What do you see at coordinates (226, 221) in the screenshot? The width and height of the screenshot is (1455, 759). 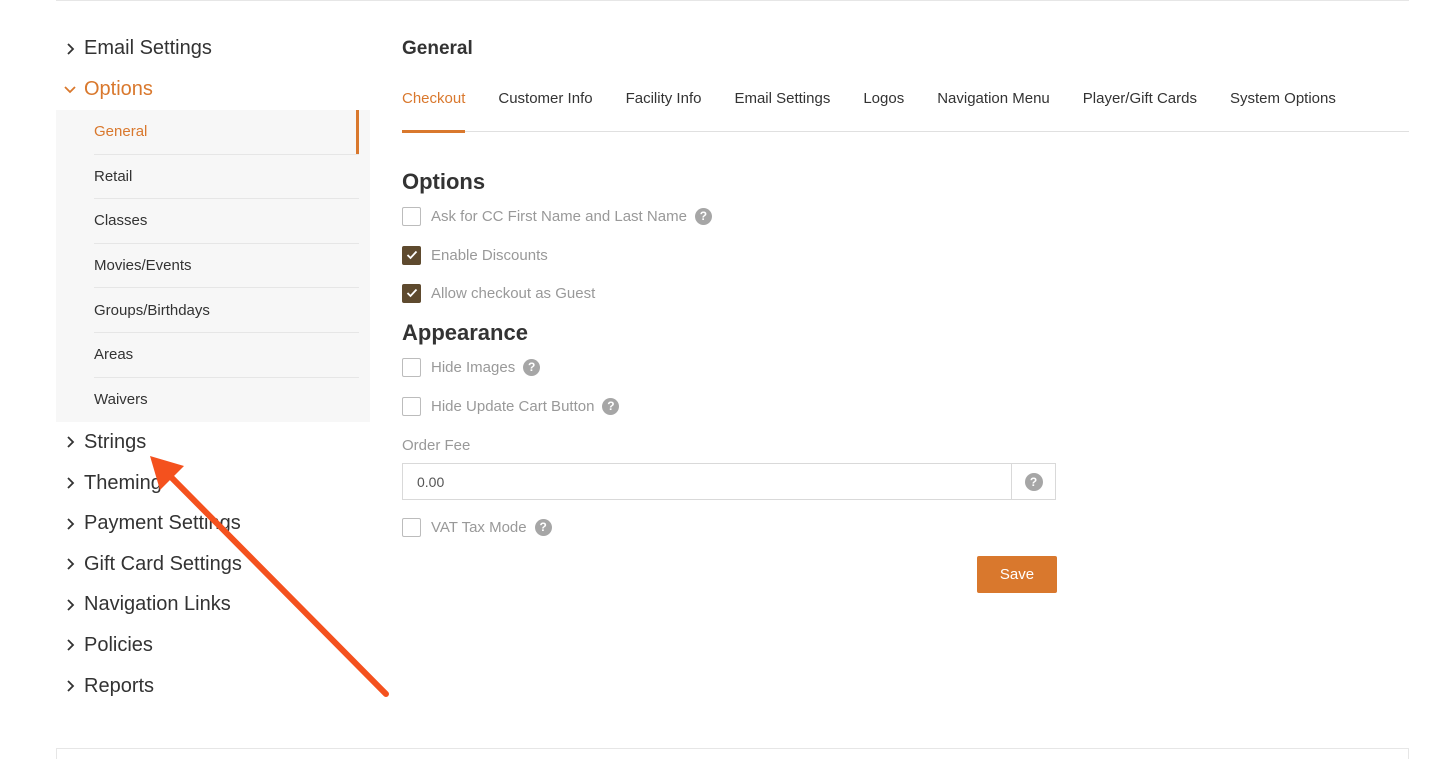 I see `submenu-item-classes: Classes` at bounding box center [226, 221].